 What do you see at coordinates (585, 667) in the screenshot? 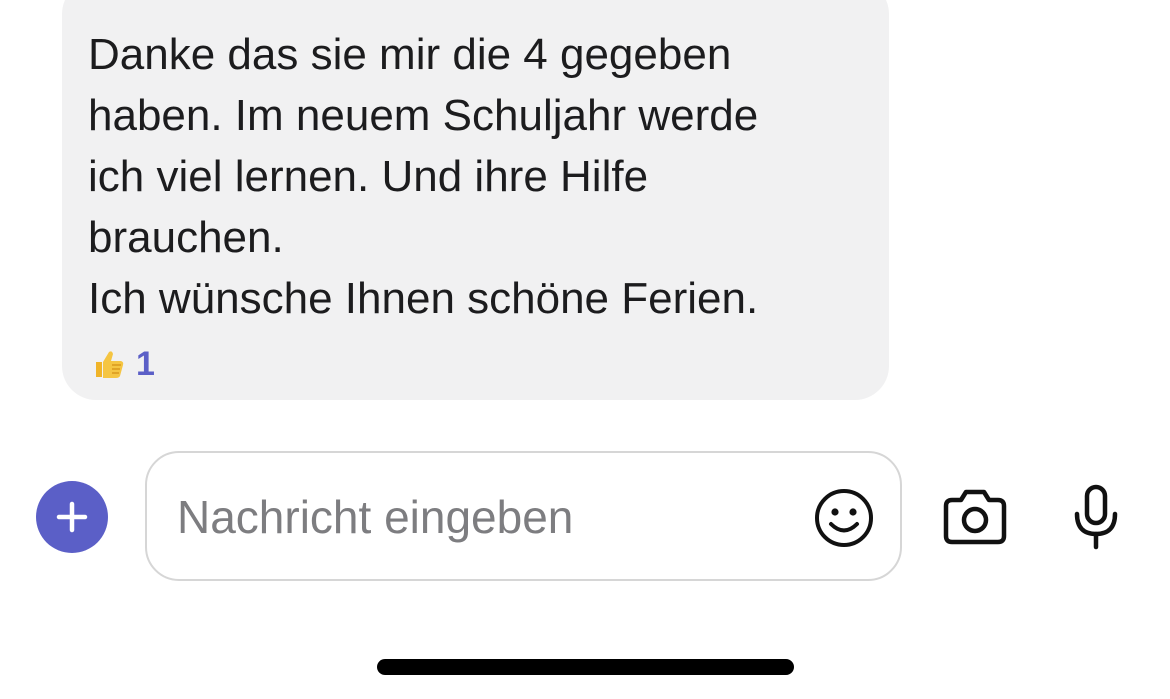
I see `home-indicator` at bounding box center [585, 667].